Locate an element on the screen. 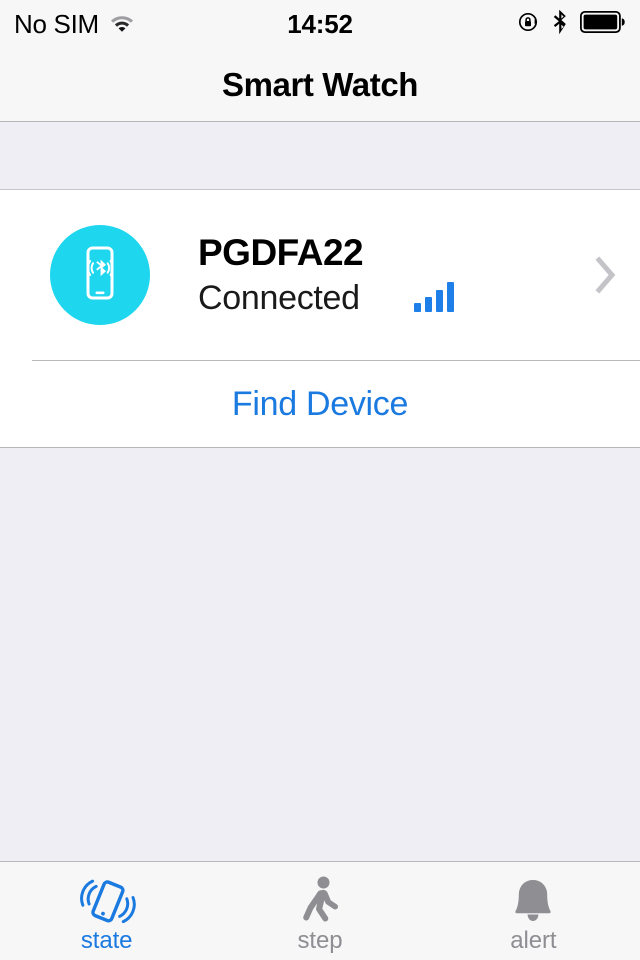 This screenshot has height=960, width=640. bell-icon is located at coordinates (533, 901).